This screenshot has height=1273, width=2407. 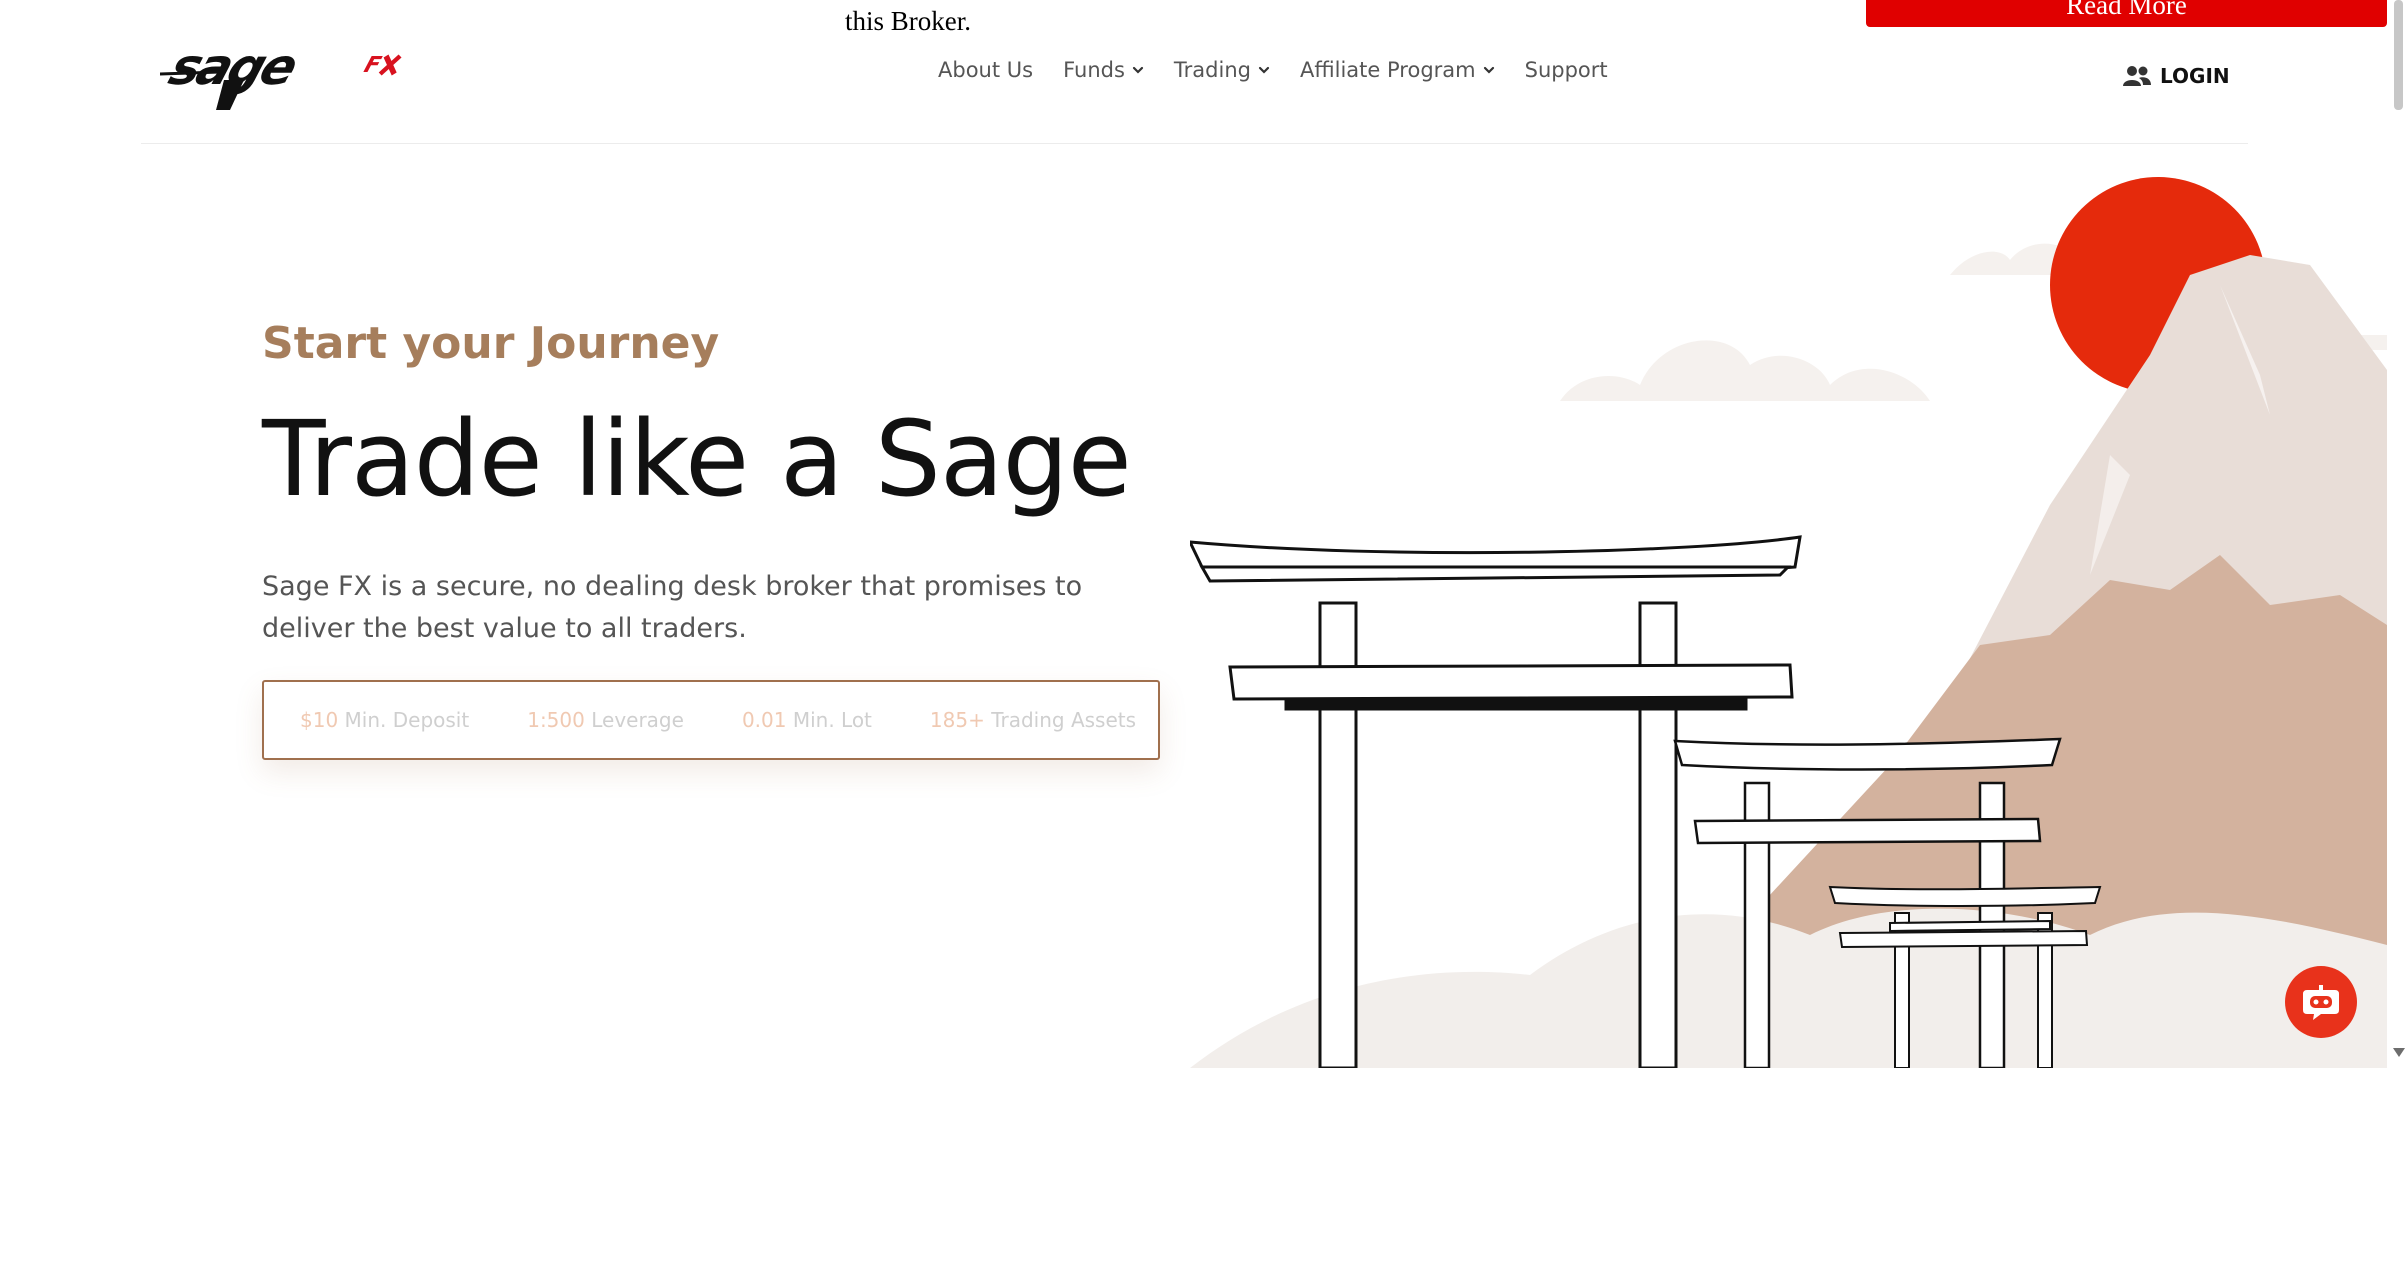 I want to click on stat-label: Min. Lot, so click(x=832, y=720).